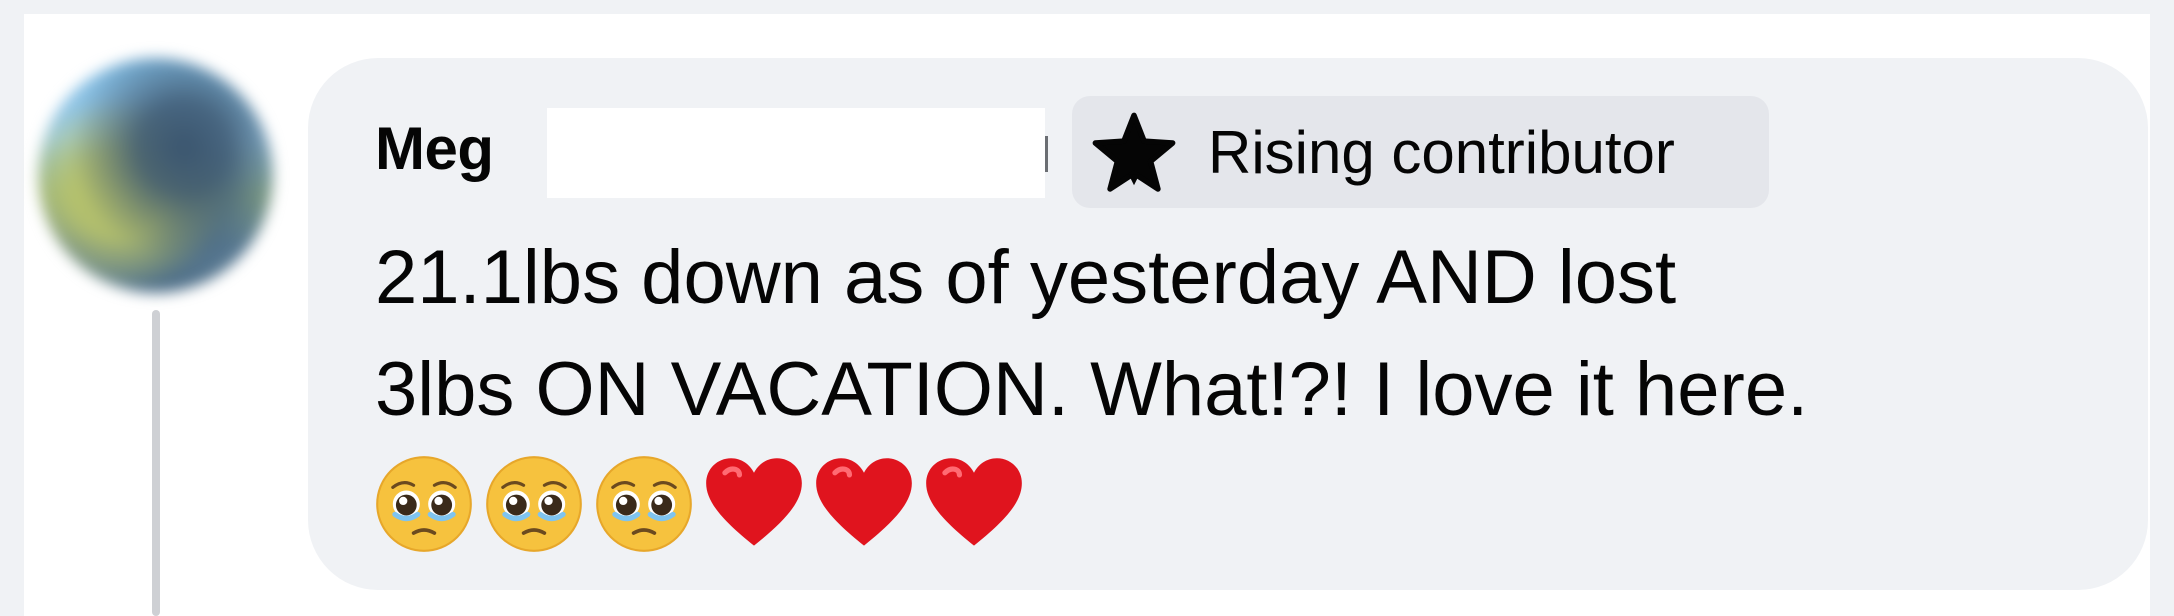  I want to click on avatar, so click(155, 175).